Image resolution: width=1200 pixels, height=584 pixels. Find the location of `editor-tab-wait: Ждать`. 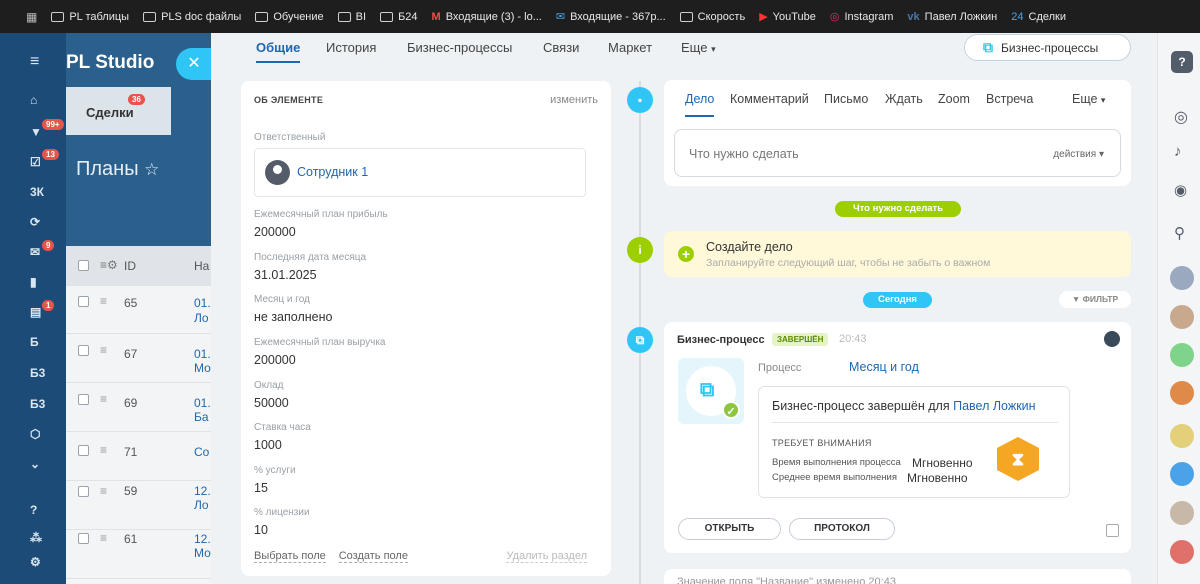

editor-tab-wait: Ждать is located at coordinates (904, 99).